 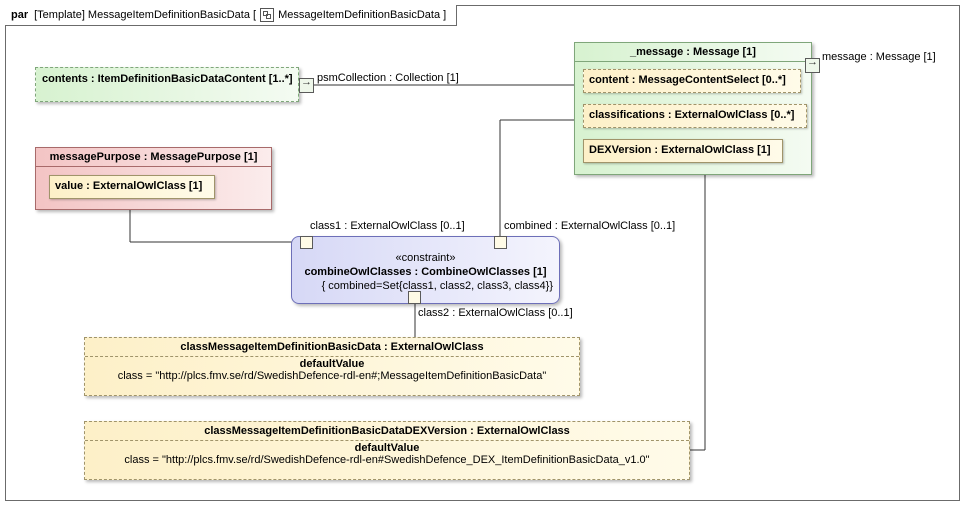 What do you see at coordinates (306, 242) in the screenshot?
I see `port-class1` at bounding box center [306, 242].